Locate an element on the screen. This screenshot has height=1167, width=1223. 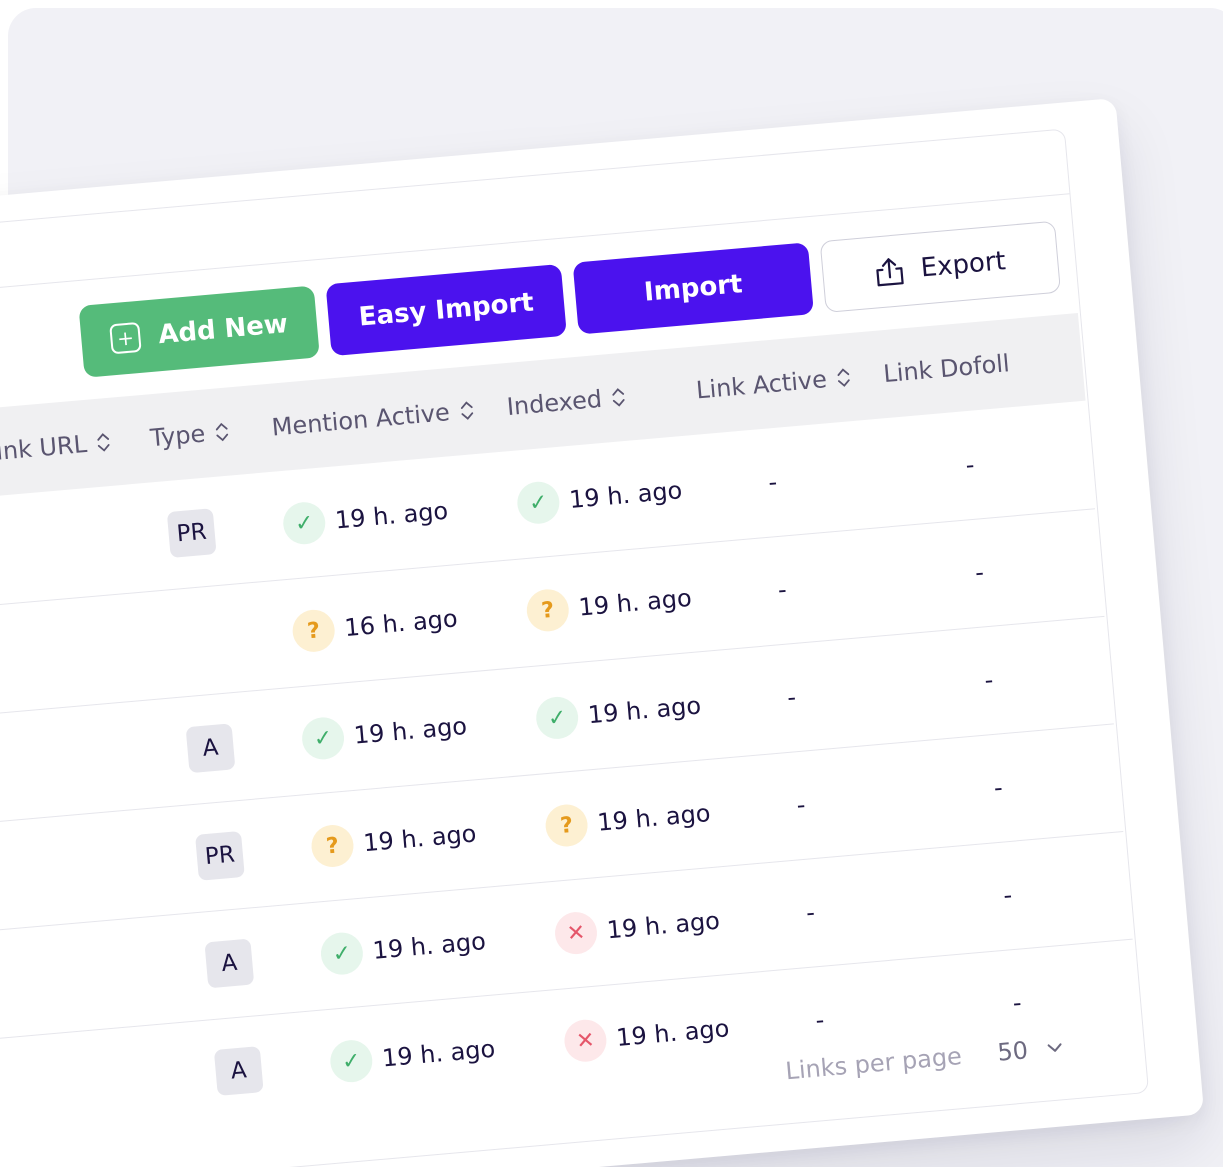
column-header-type: Type is located at coordinates (189, 435).